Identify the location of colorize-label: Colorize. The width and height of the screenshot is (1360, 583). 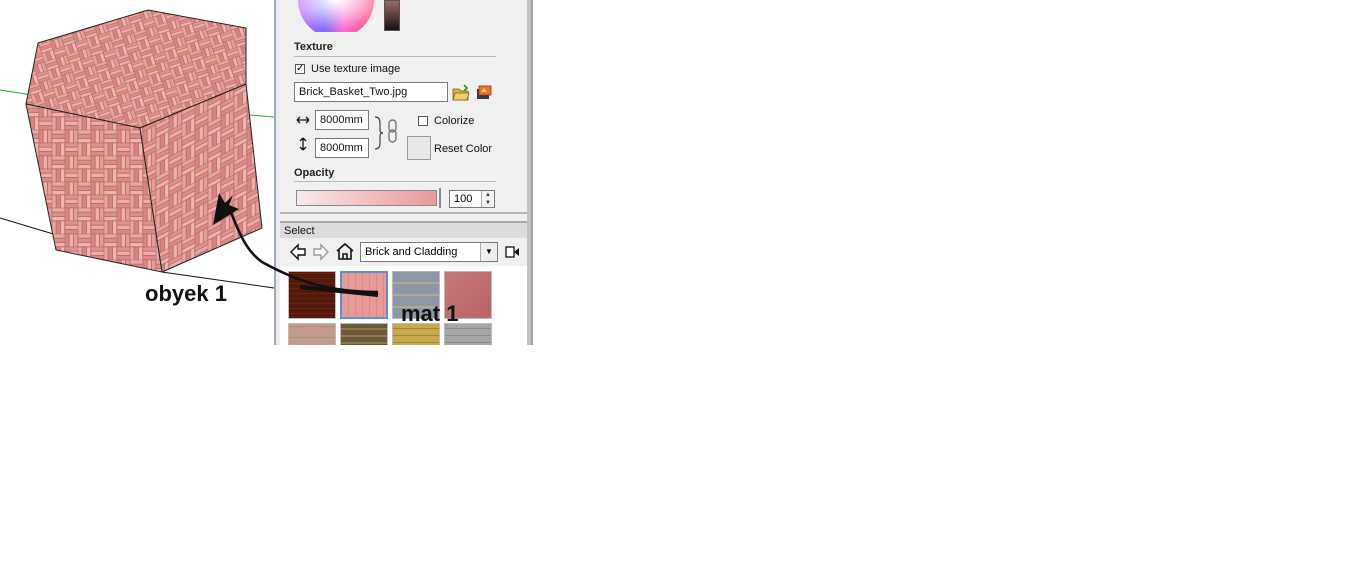
(454, 121).